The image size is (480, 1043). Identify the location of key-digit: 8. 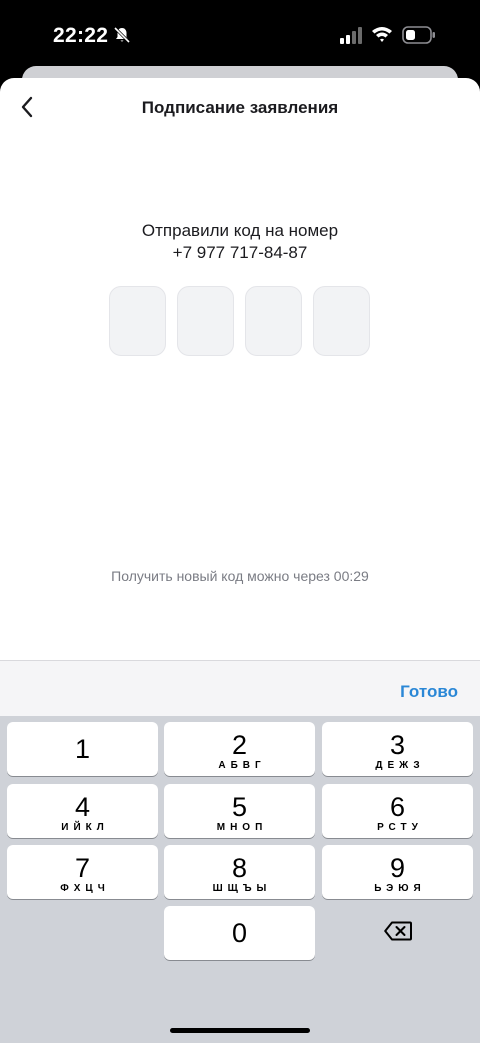
(239, 868).